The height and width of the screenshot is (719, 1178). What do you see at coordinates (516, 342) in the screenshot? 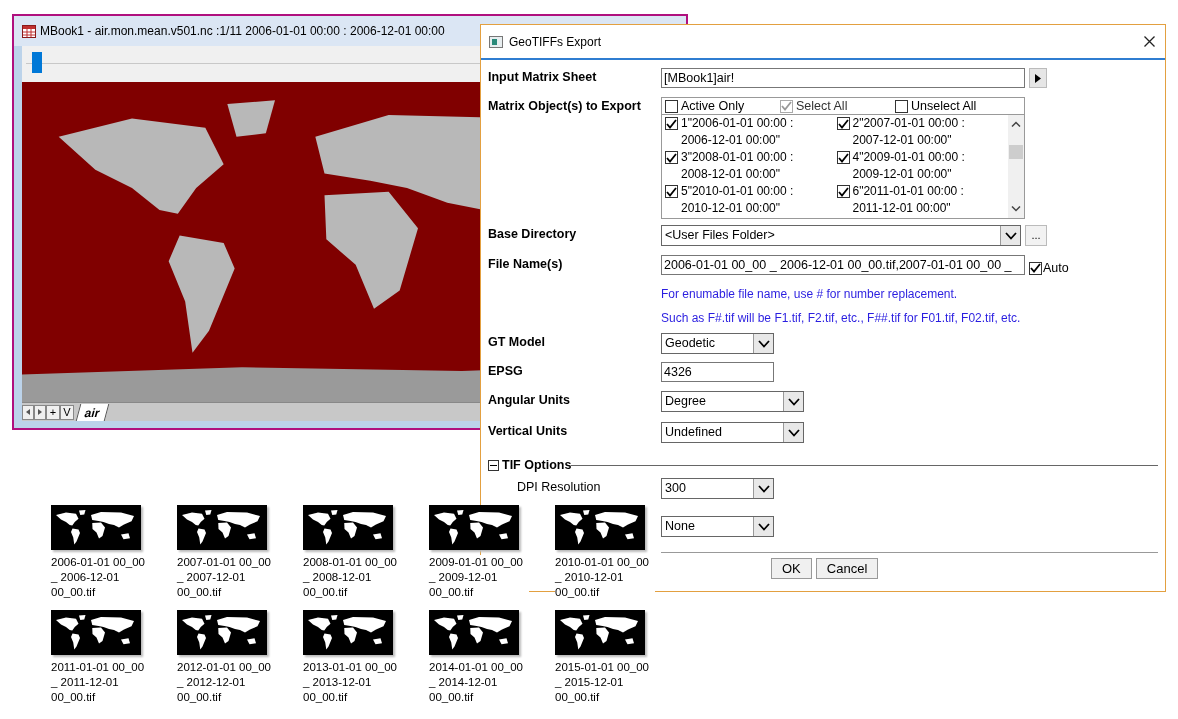
I see `field-label: GT Model` at bounding box center [516, 342].